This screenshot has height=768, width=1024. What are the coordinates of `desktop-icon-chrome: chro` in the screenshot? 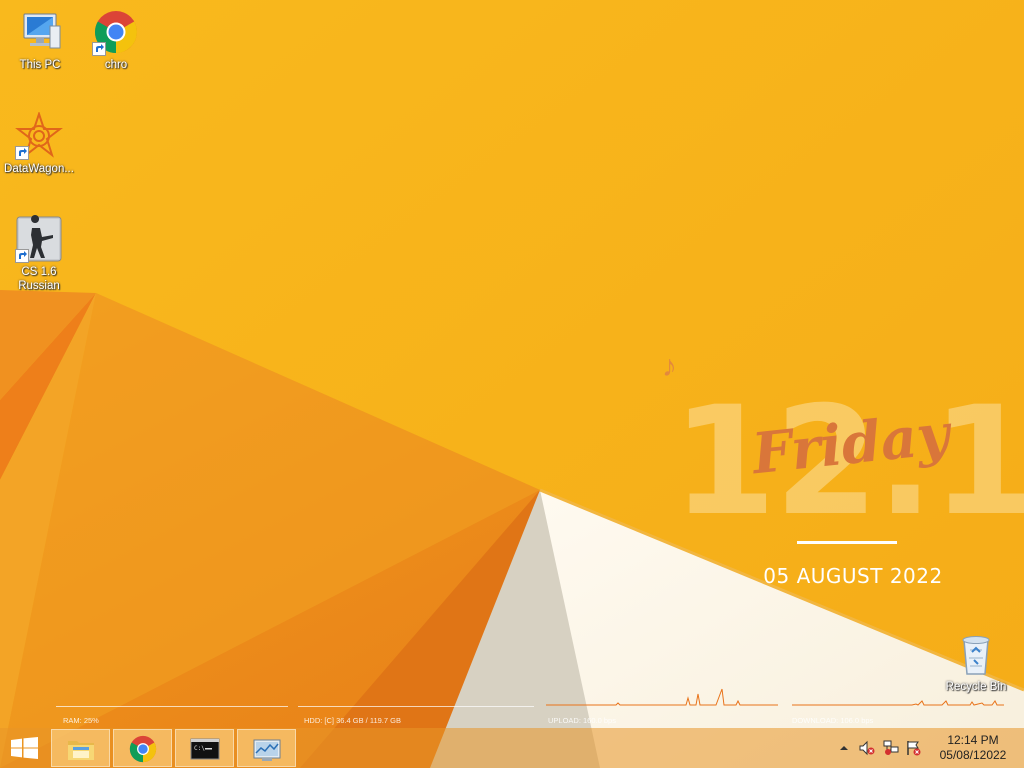 It's located at (116, 40).